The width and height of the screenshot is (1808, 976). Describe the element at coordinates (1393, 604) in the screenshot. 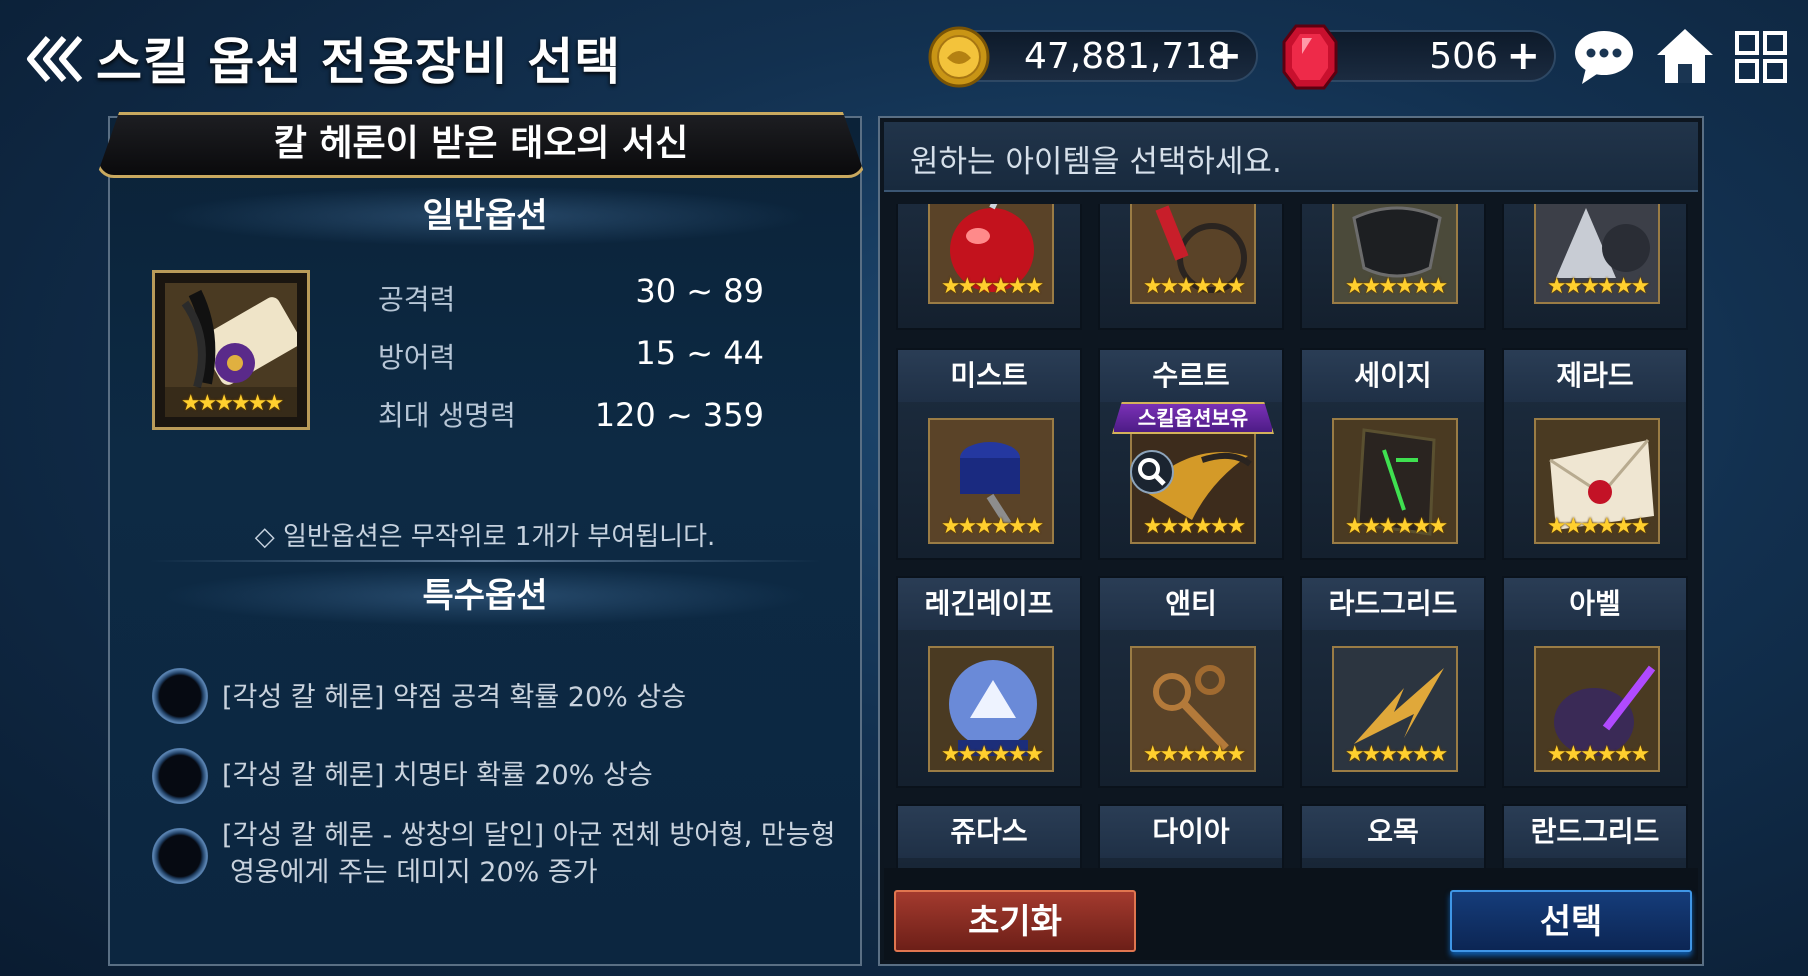

I see `item-name: 라드그리드` at that location.